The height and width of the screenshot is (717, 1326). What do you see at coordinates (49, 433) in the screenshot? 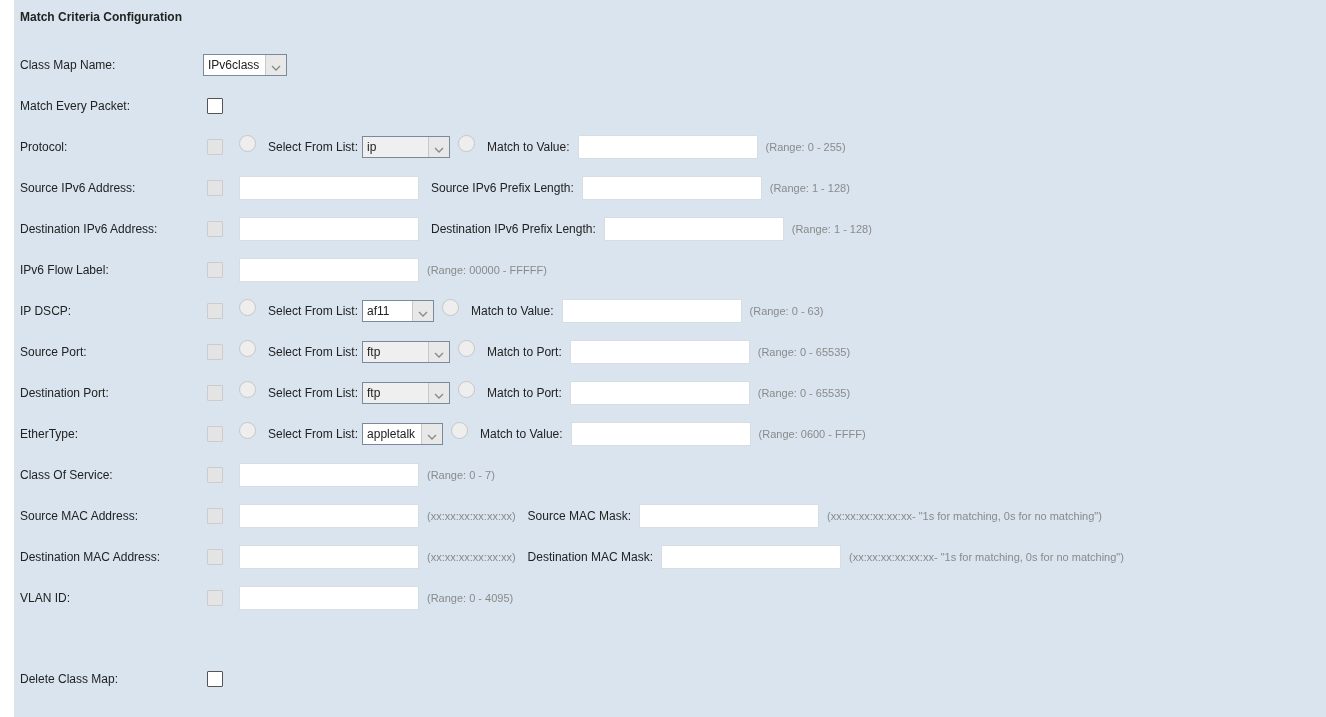
I see `row-label: EtherType:` at bounding box center [49, 433].